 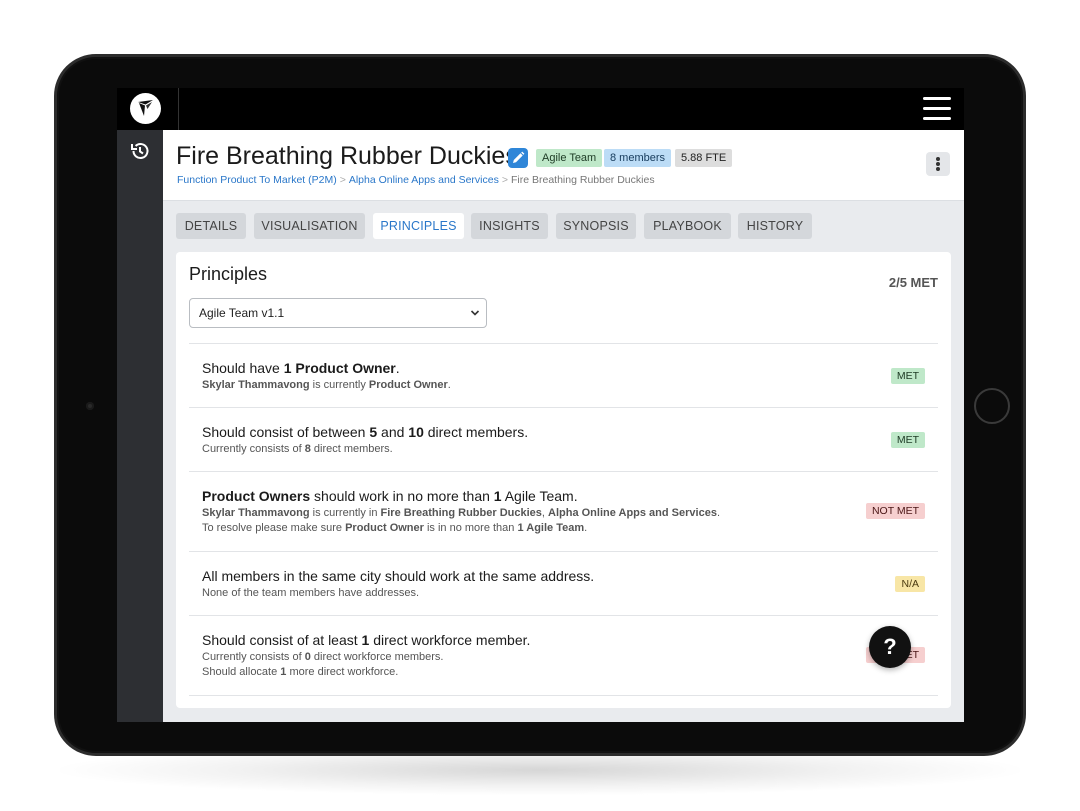 I want to click on team-type-badge: Agile Team, so click(x=569, y=158).